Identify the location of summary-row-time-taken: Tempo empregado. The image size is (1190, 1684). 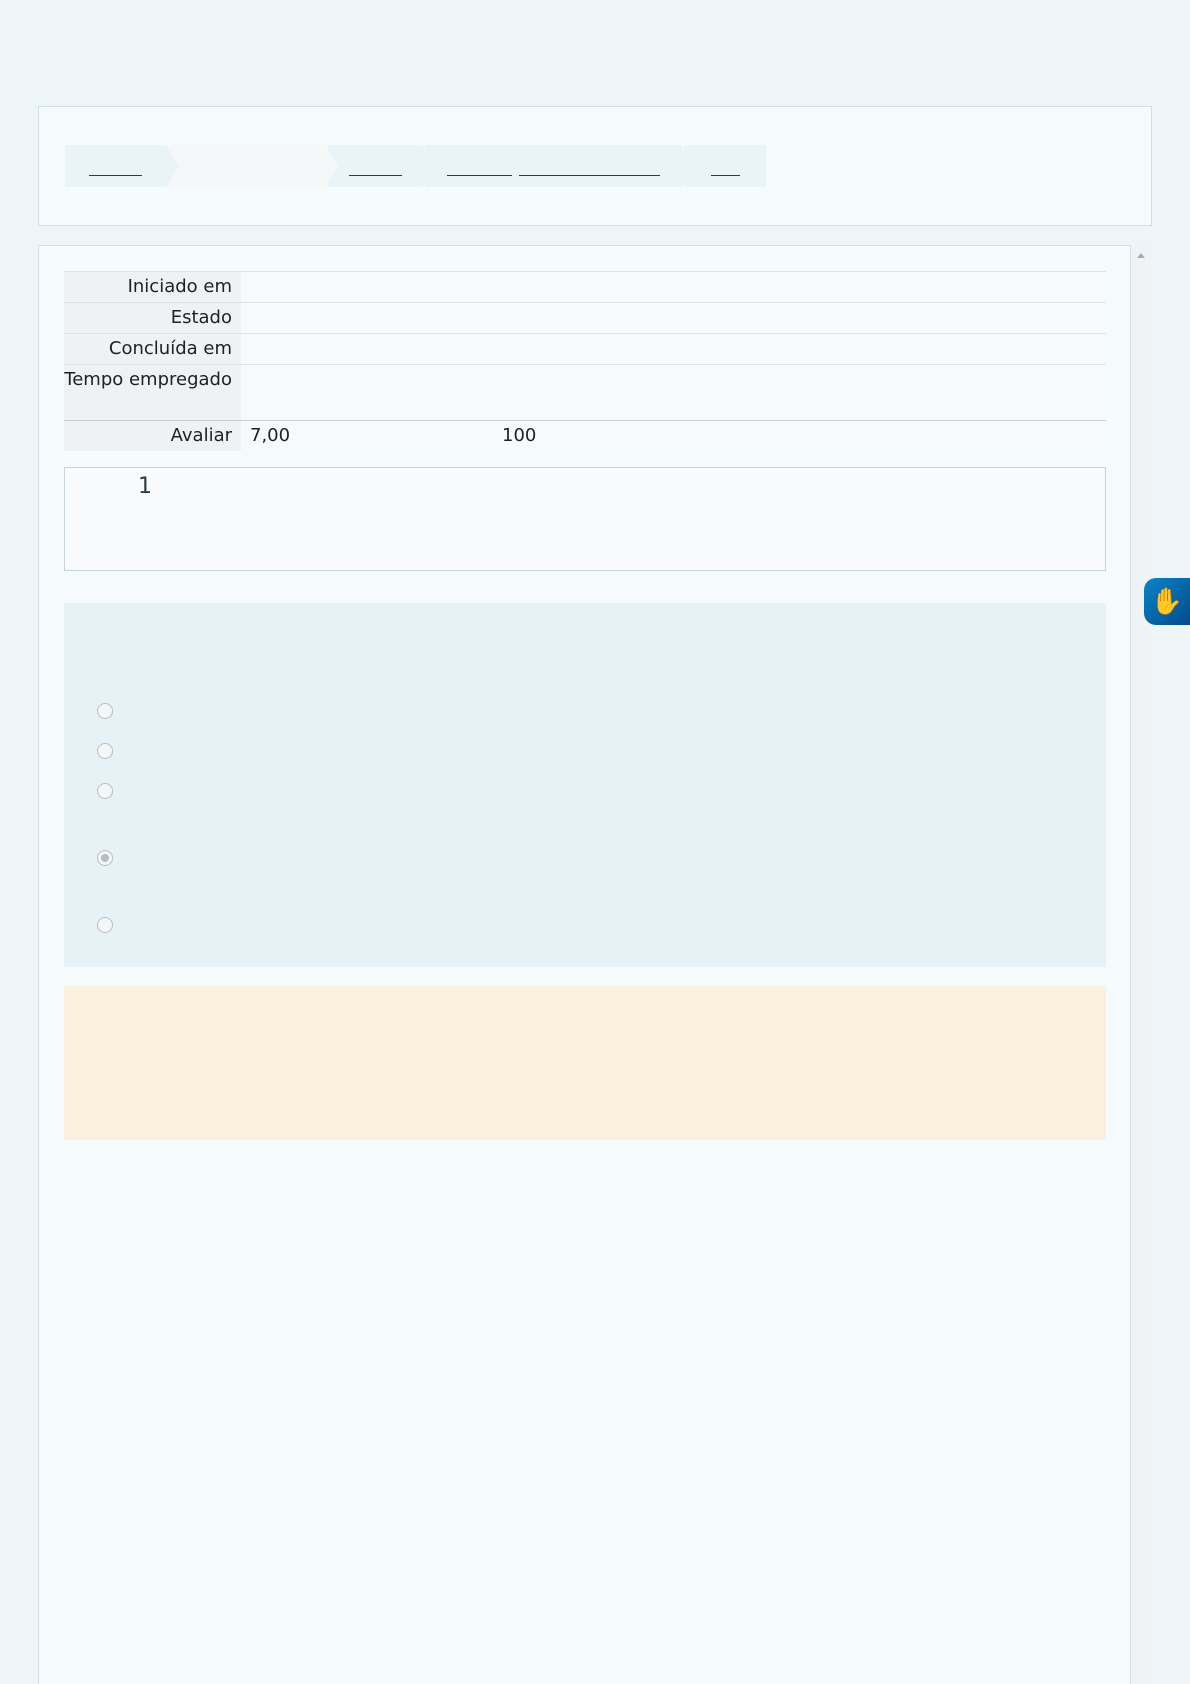
(585, 392).